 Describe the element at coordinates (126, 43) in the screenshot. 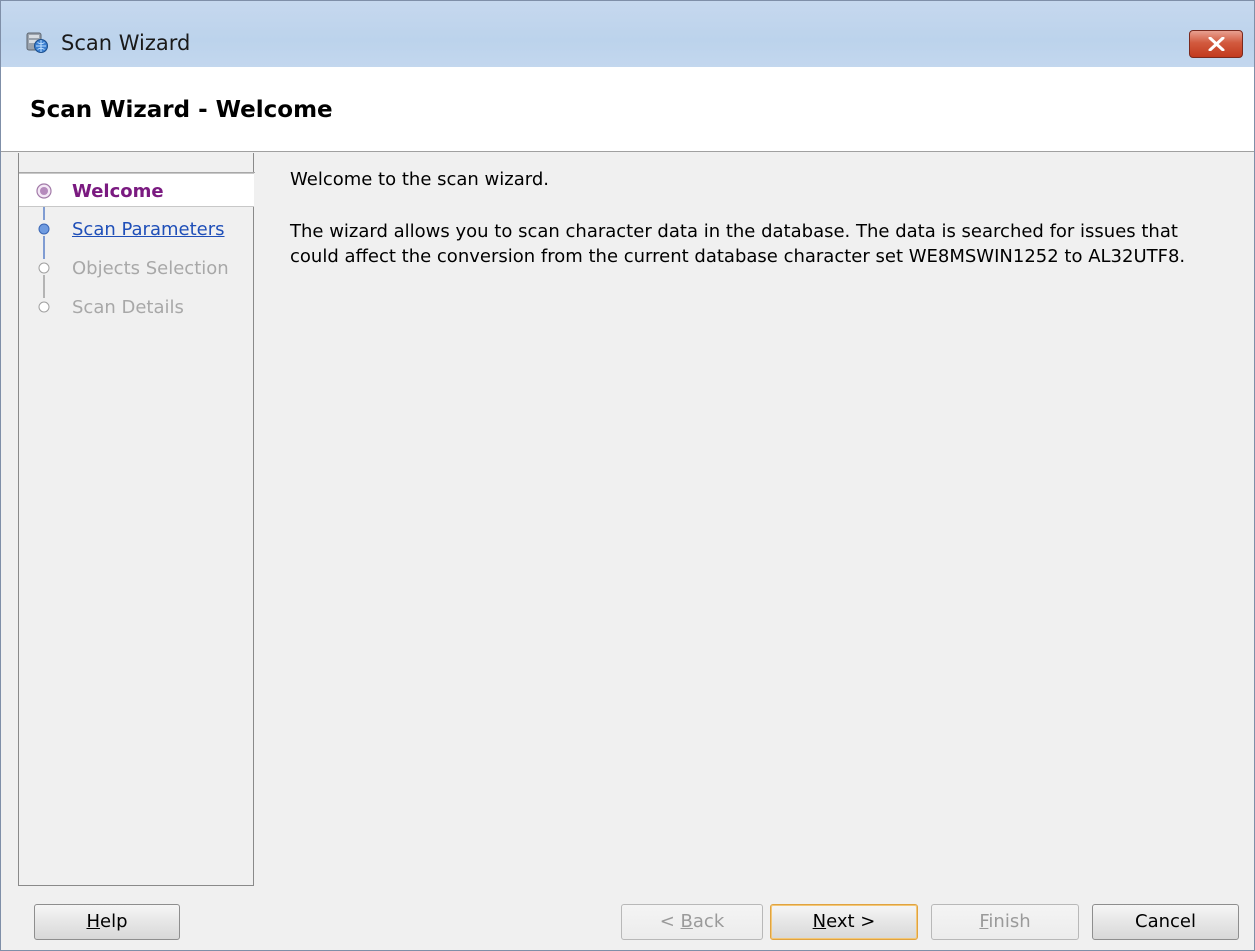

I see `window-title: Scan Wizard` at that location.